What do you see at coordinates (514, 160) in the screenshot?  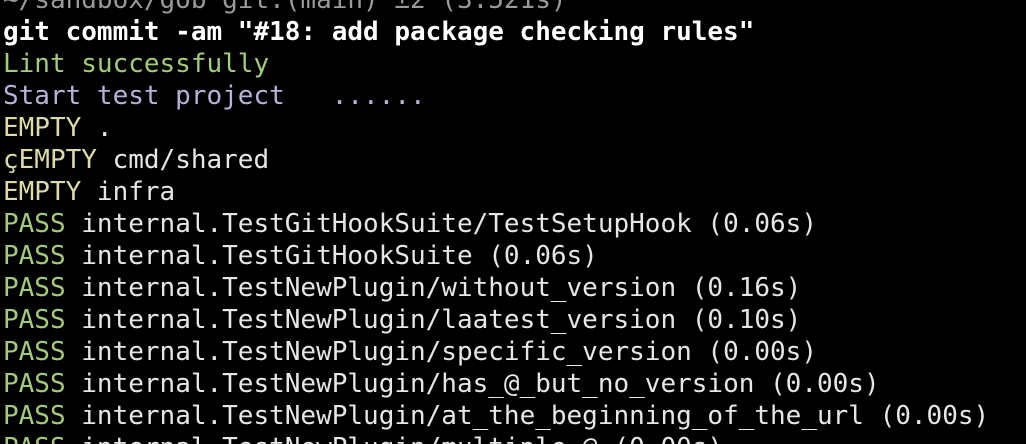 I see `empty-result-line: çEMPTY cmd/shared` at bounding box center [514, 160].